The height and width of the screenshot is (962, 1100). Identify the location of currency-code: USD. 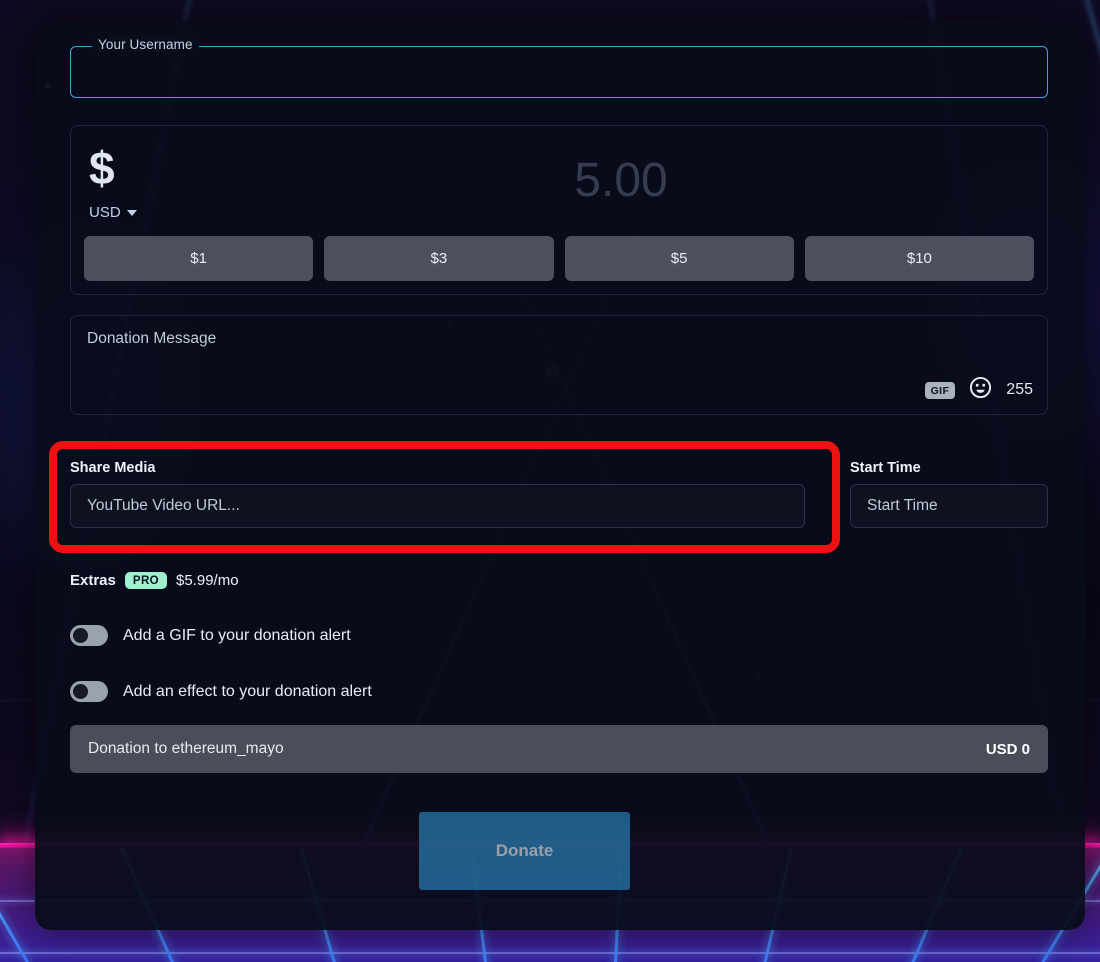
(105, 212).